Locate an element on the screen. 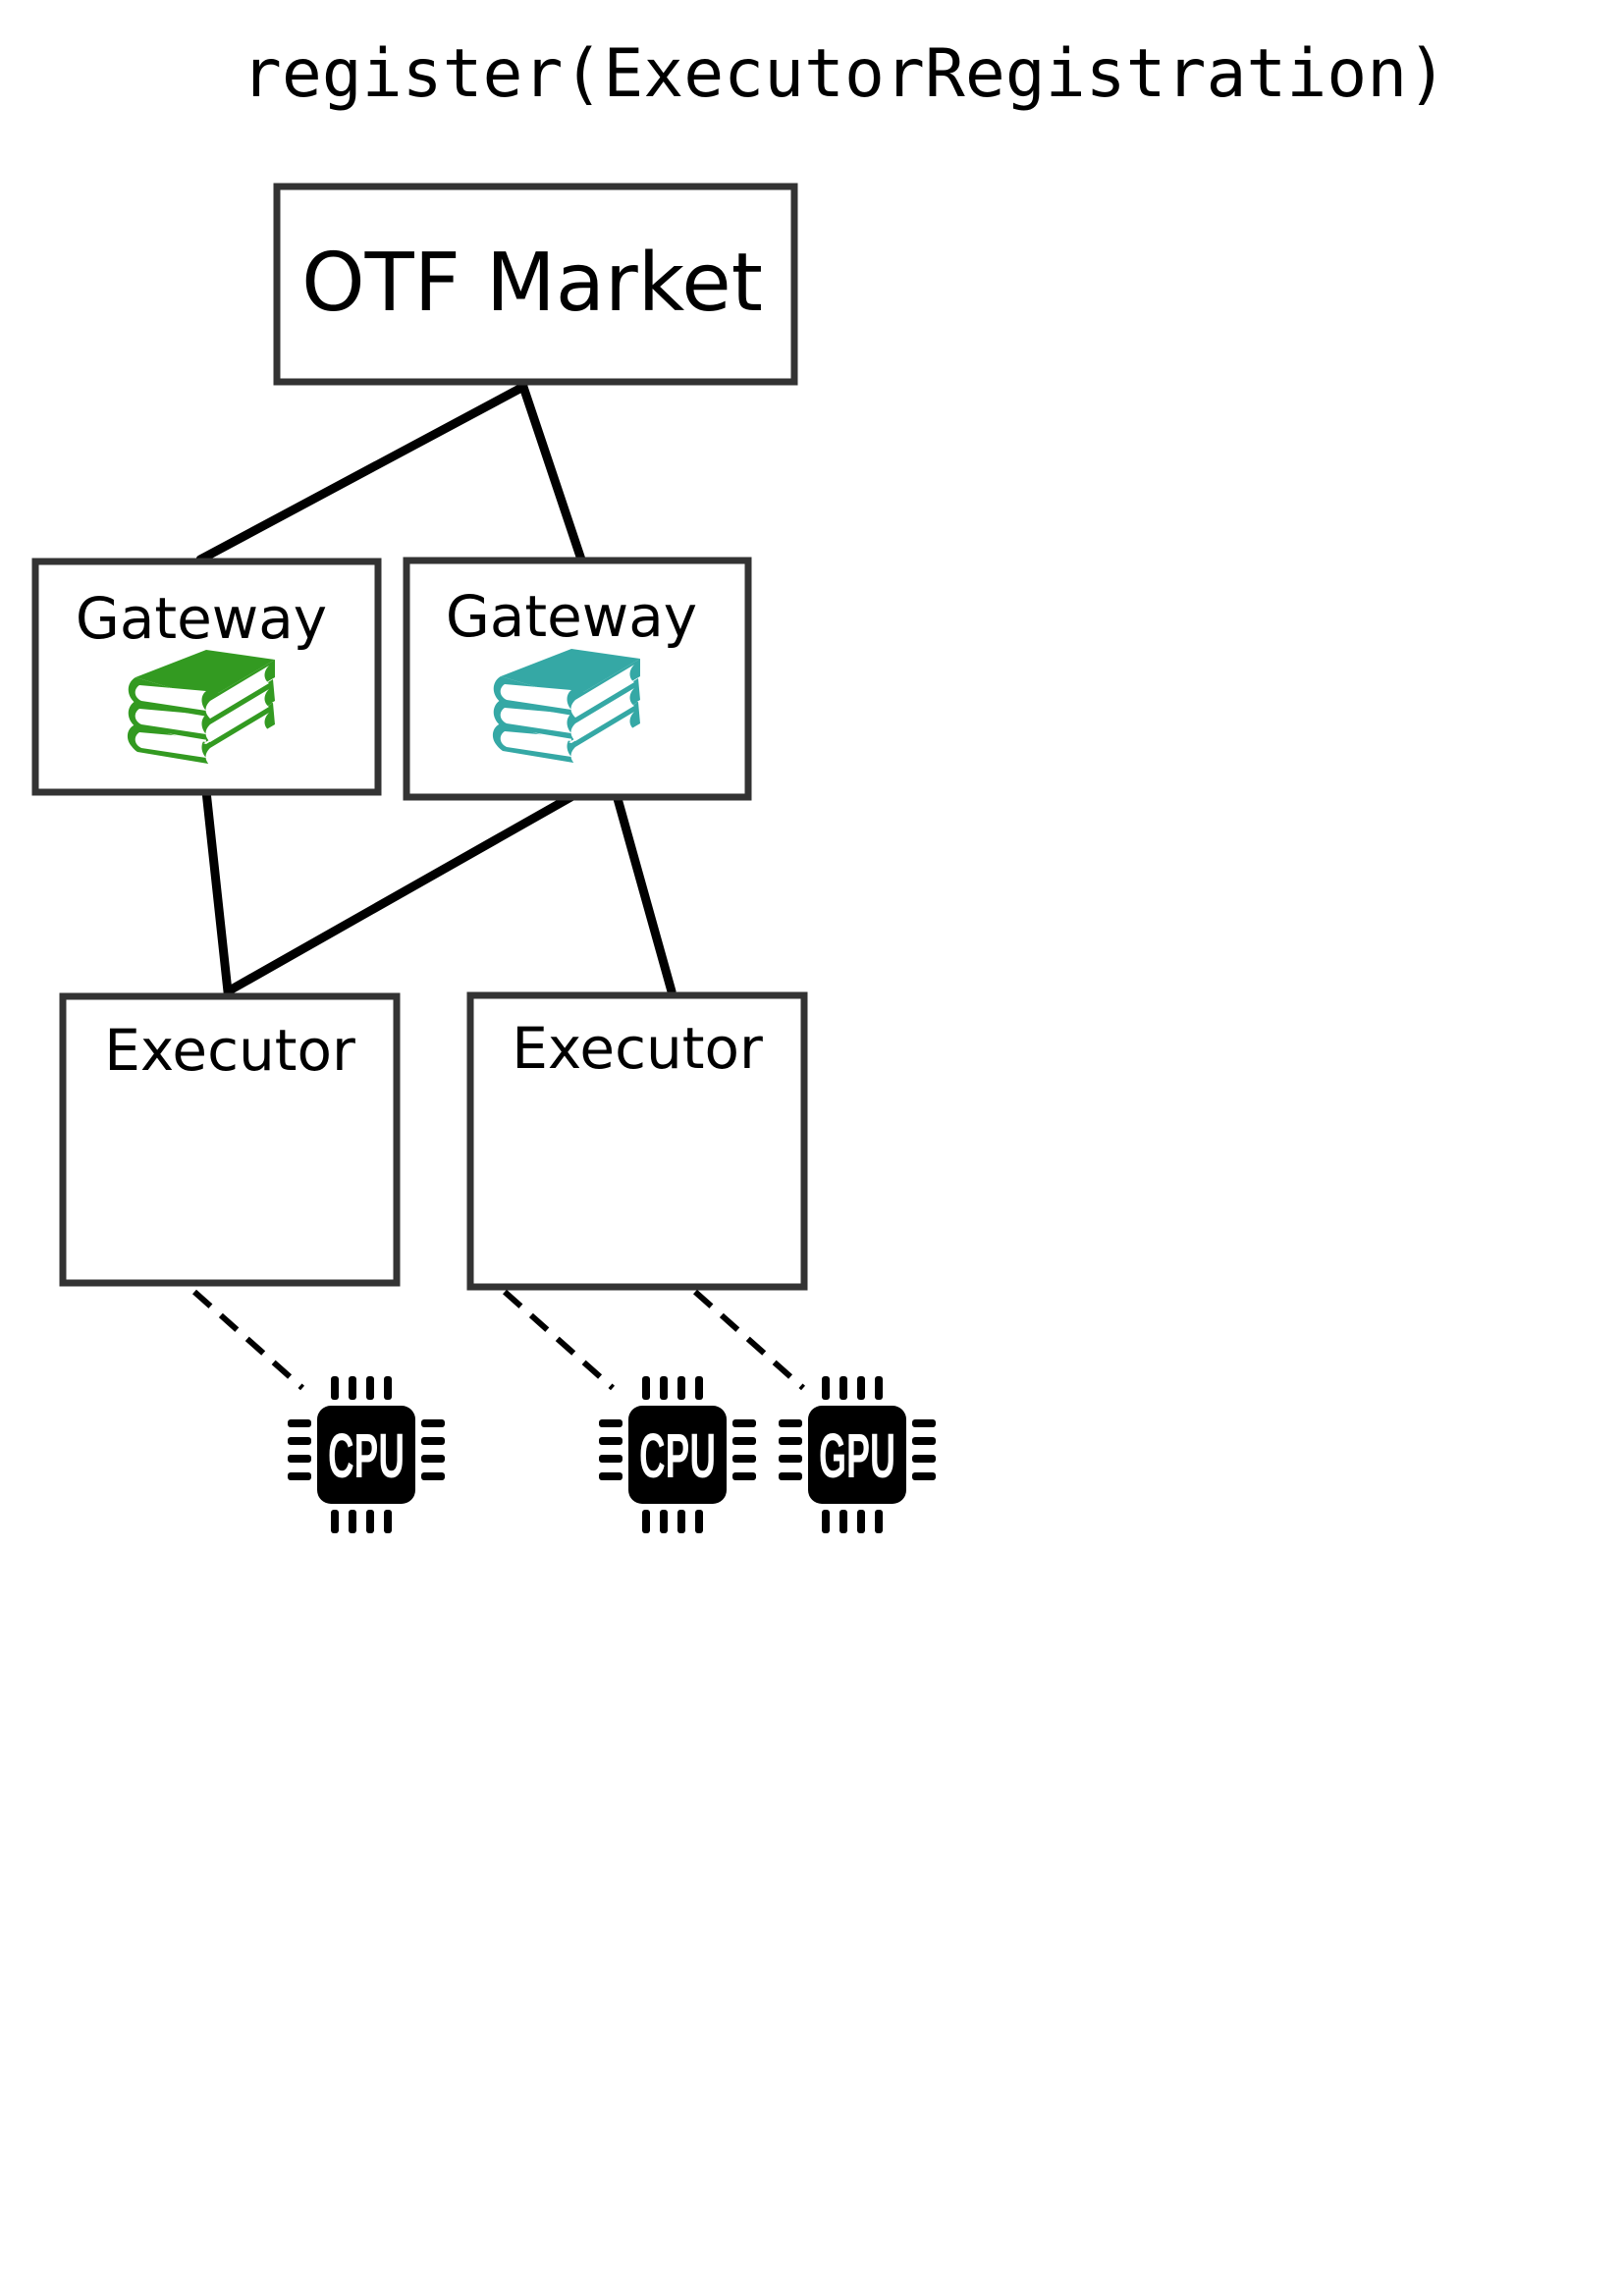 This screenshot has height=2296, width=1624. edge-executor-2-gpu is located at coordinates (749, 1340).